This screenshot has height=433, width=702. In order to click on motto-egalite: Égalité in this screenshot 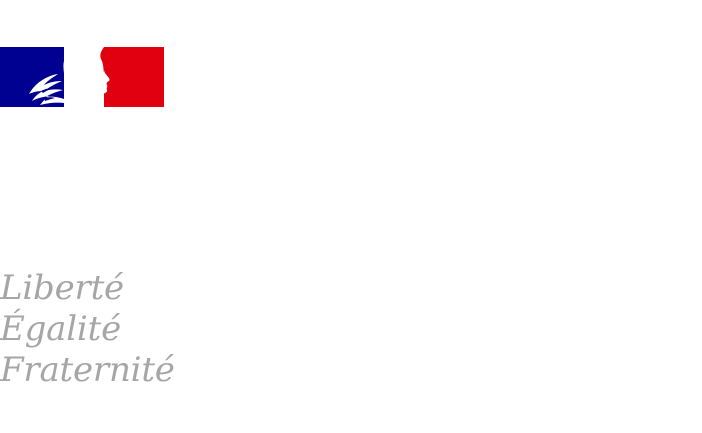, I will do `click(60, 329)`.